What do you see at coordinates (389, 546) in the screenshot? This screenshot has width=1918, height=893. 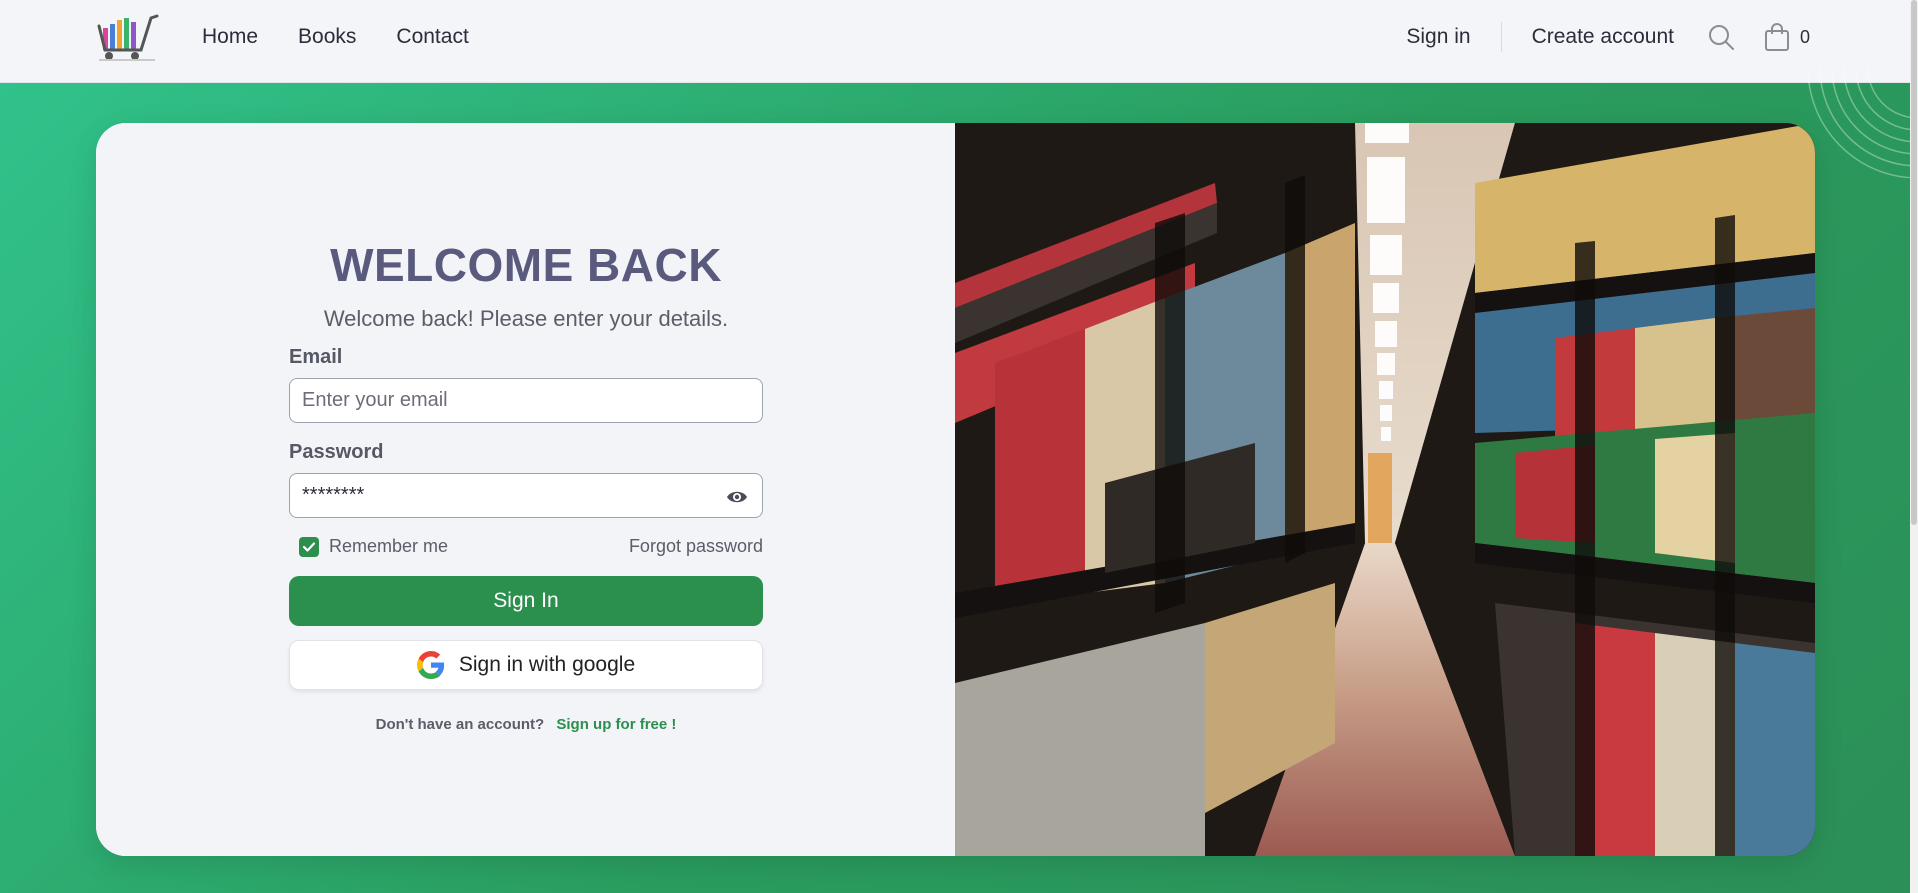 I see `remember-me-label: Remember me` at bounding box center [389, 546].